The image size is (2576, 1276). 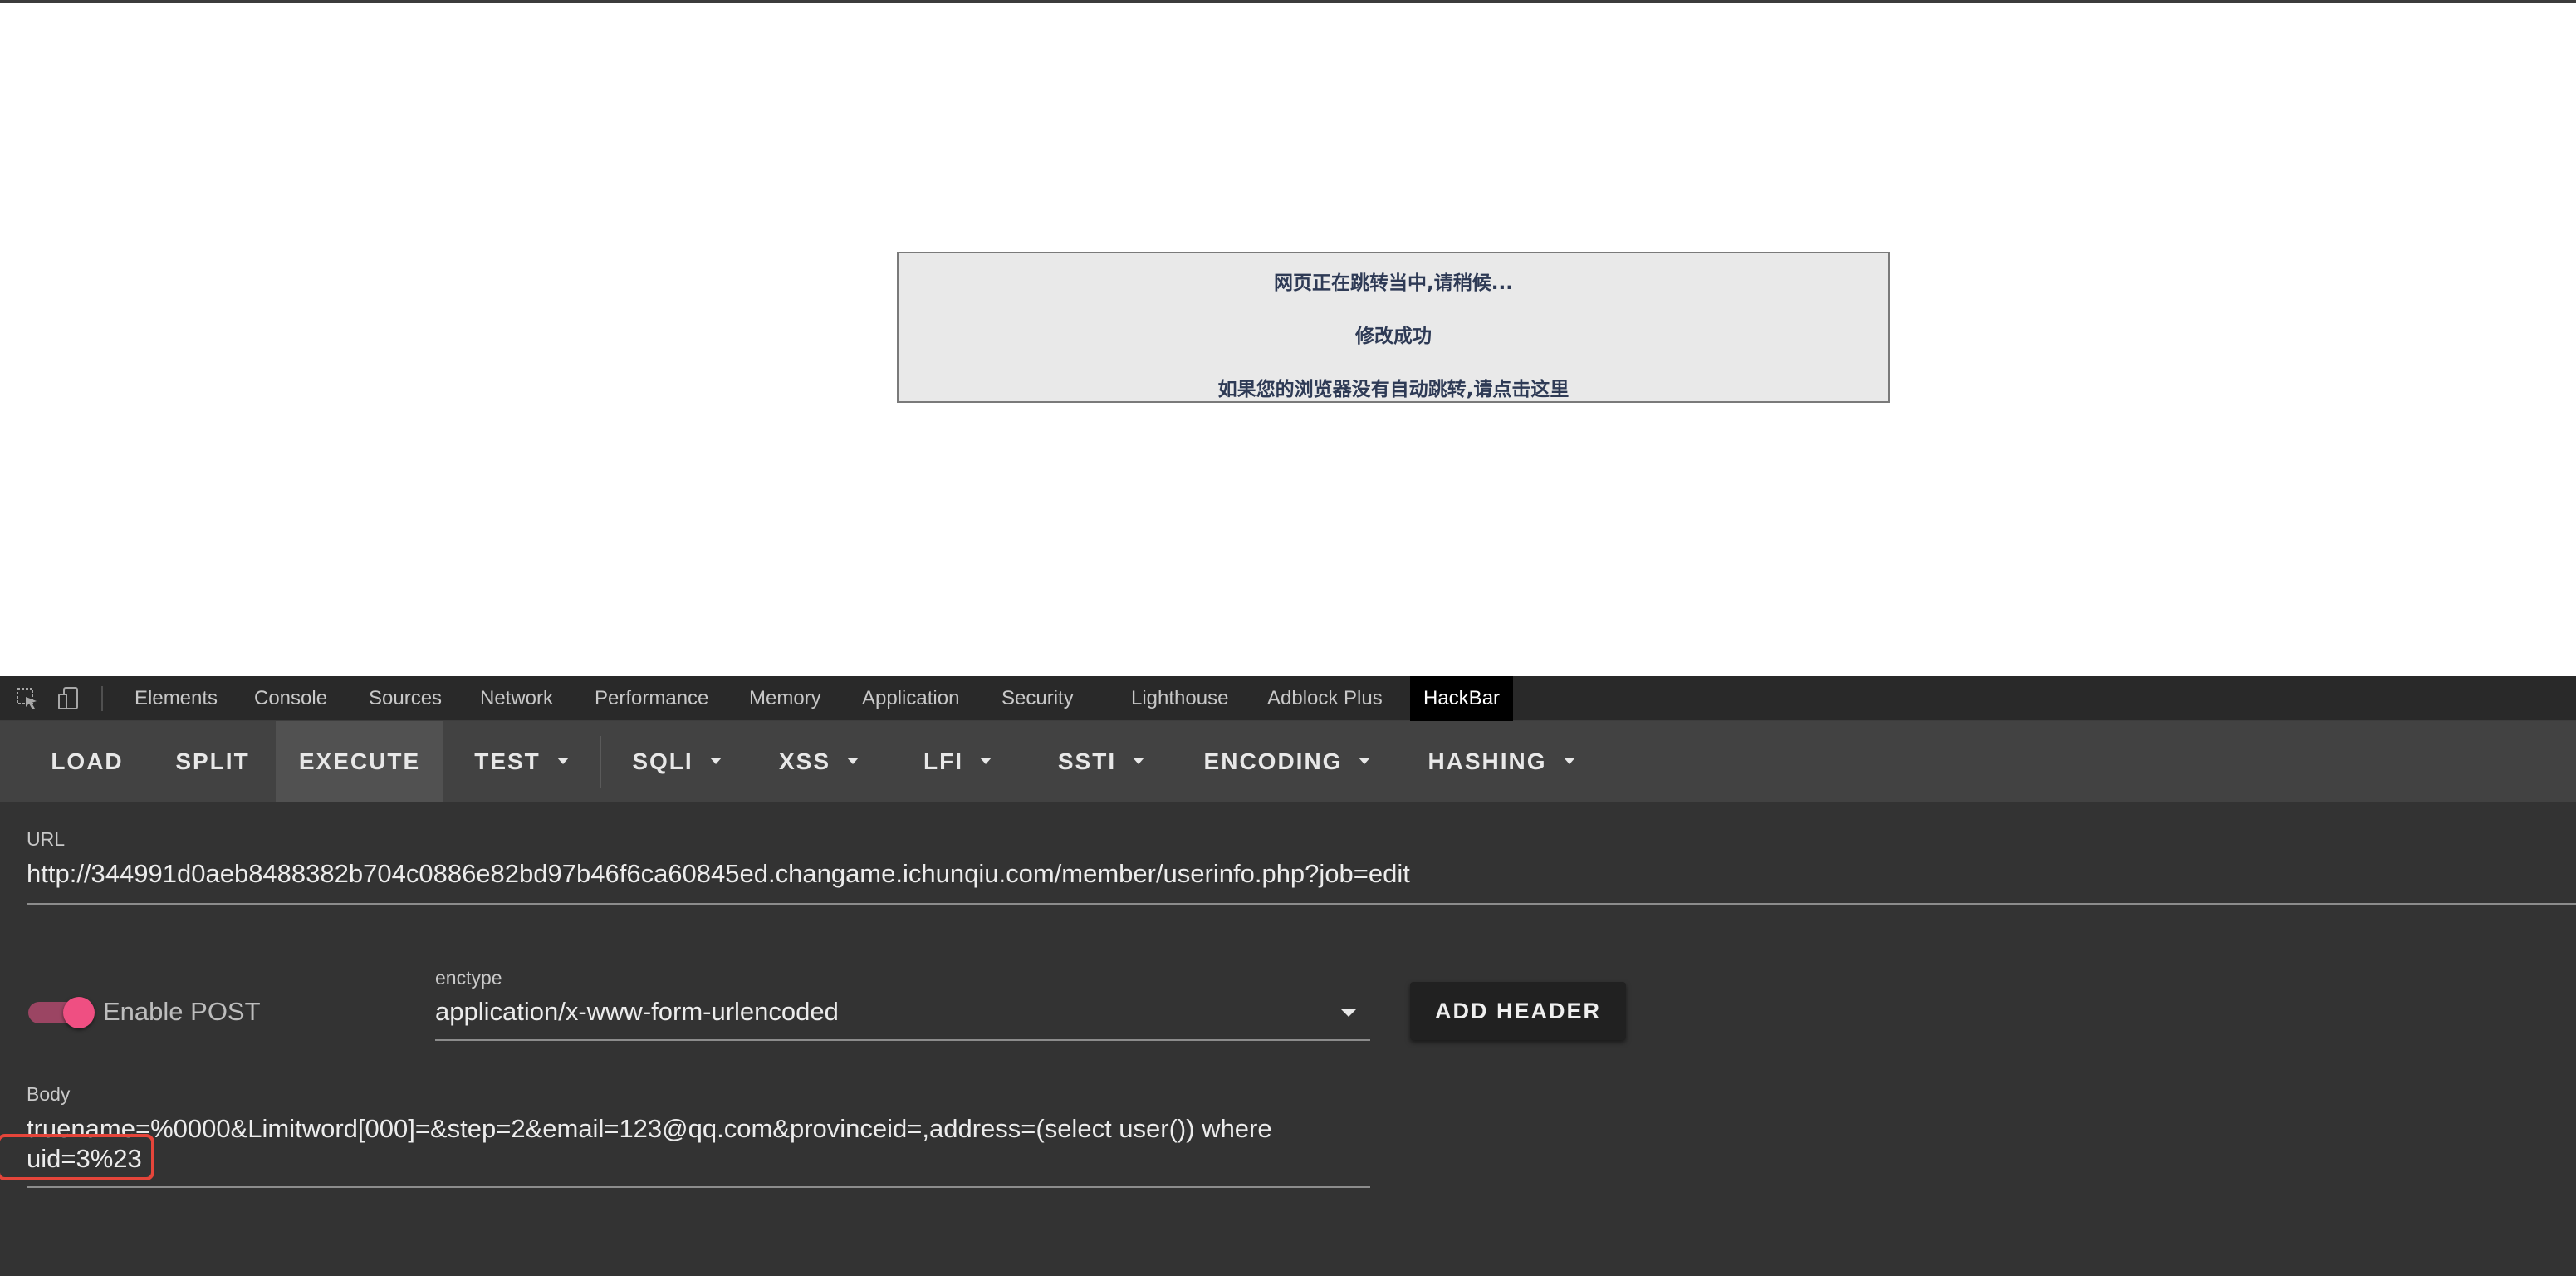 I want to click on tab-performance: Performance, so click(x=652, y=698).